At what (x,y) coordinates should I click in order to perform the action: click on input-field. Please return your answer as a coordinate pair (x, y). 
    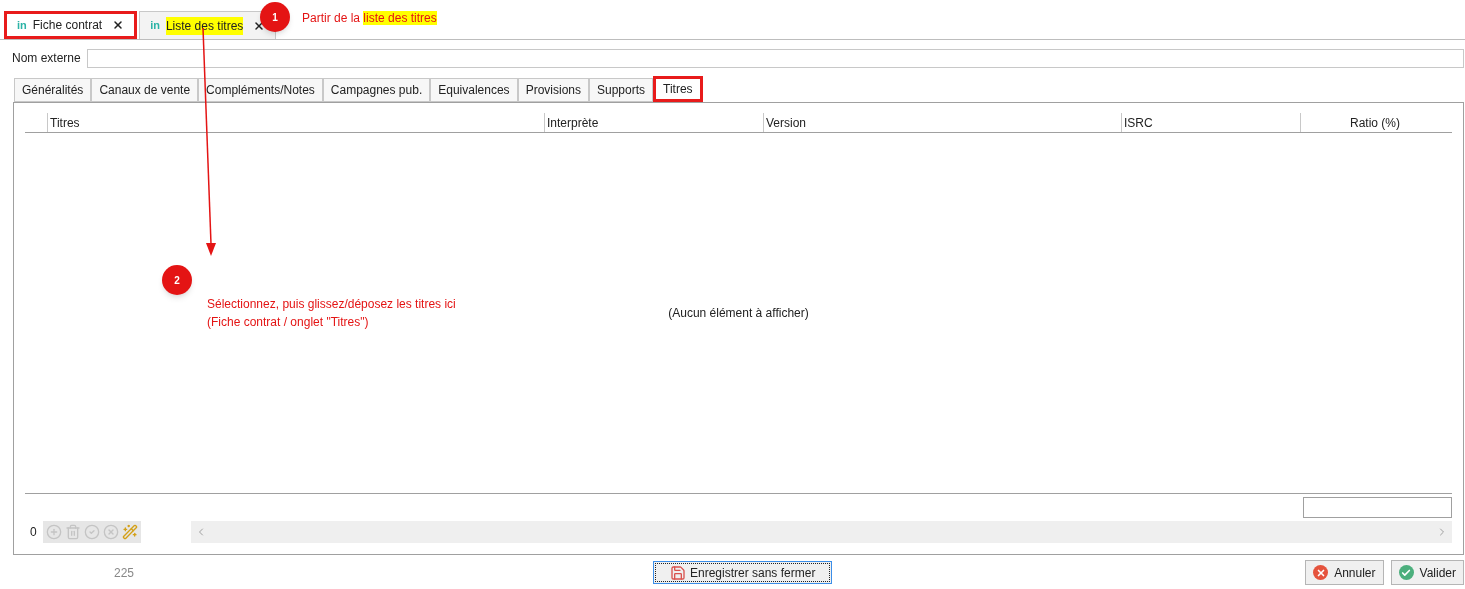
    Looking at the image, I should click on (775, 58).